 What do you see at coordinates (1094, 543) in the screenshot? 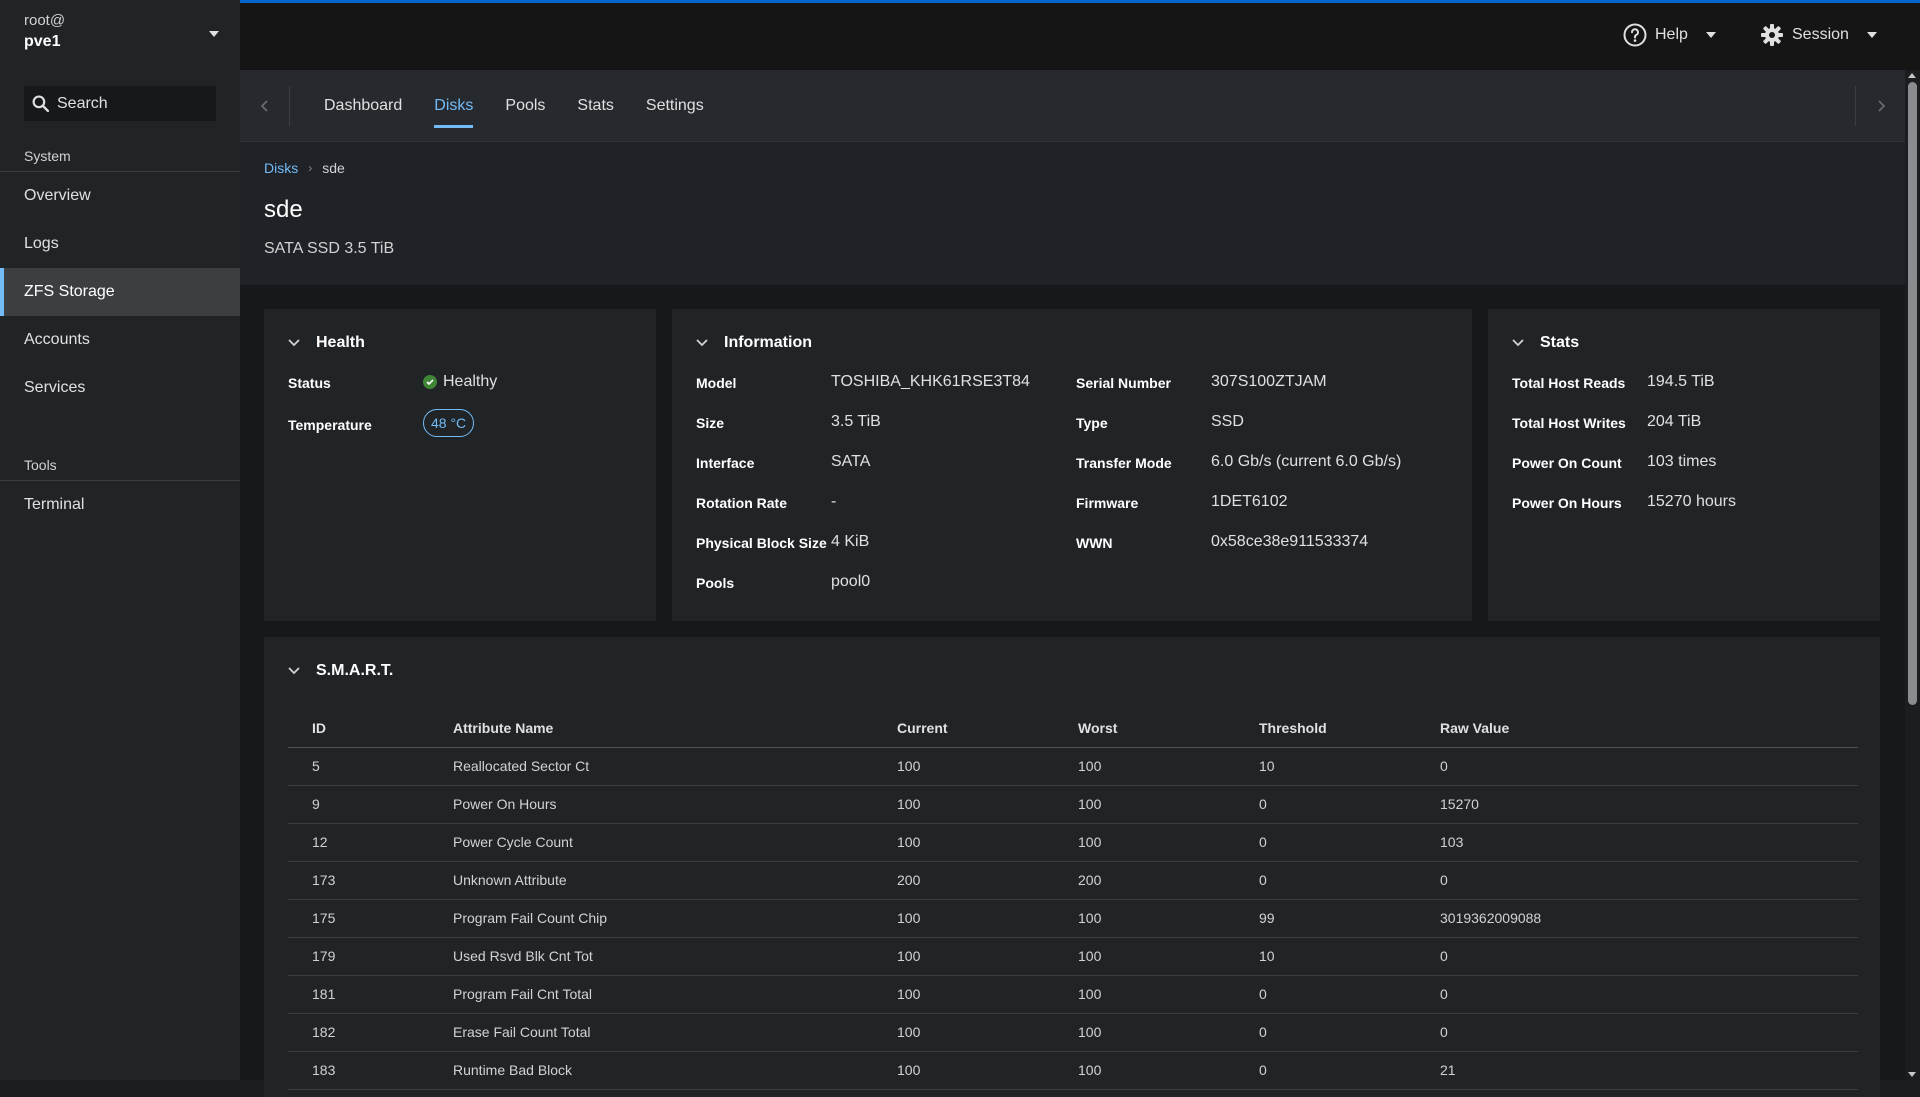
I see `info-label: WWN` at bounding box center [1094, 543].